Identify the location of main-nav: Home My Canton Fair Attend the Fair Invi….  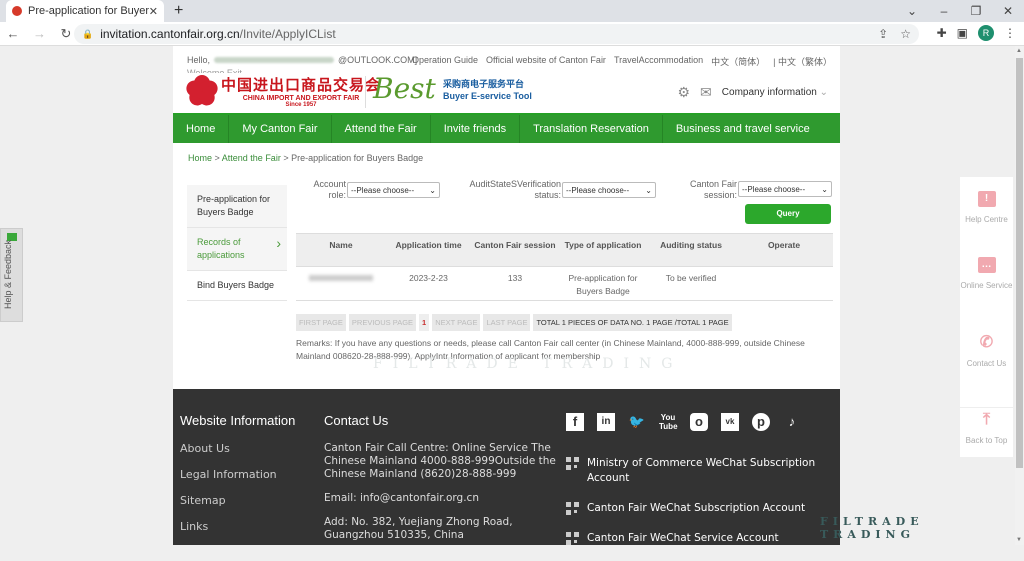
(506, 128).